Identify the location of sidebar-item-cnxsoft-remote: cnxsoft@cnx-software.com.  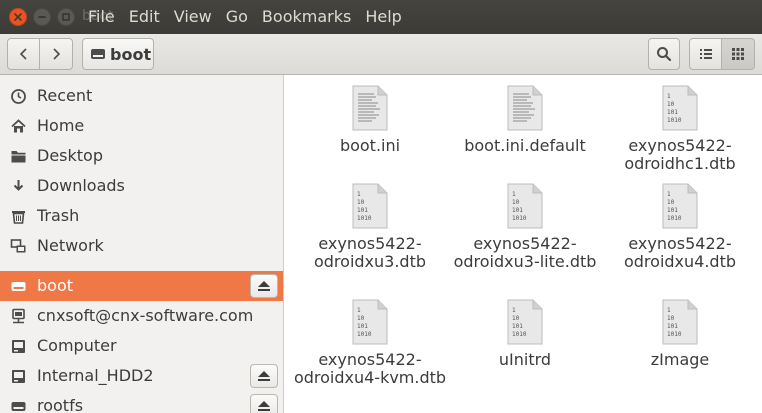
(141, 316).